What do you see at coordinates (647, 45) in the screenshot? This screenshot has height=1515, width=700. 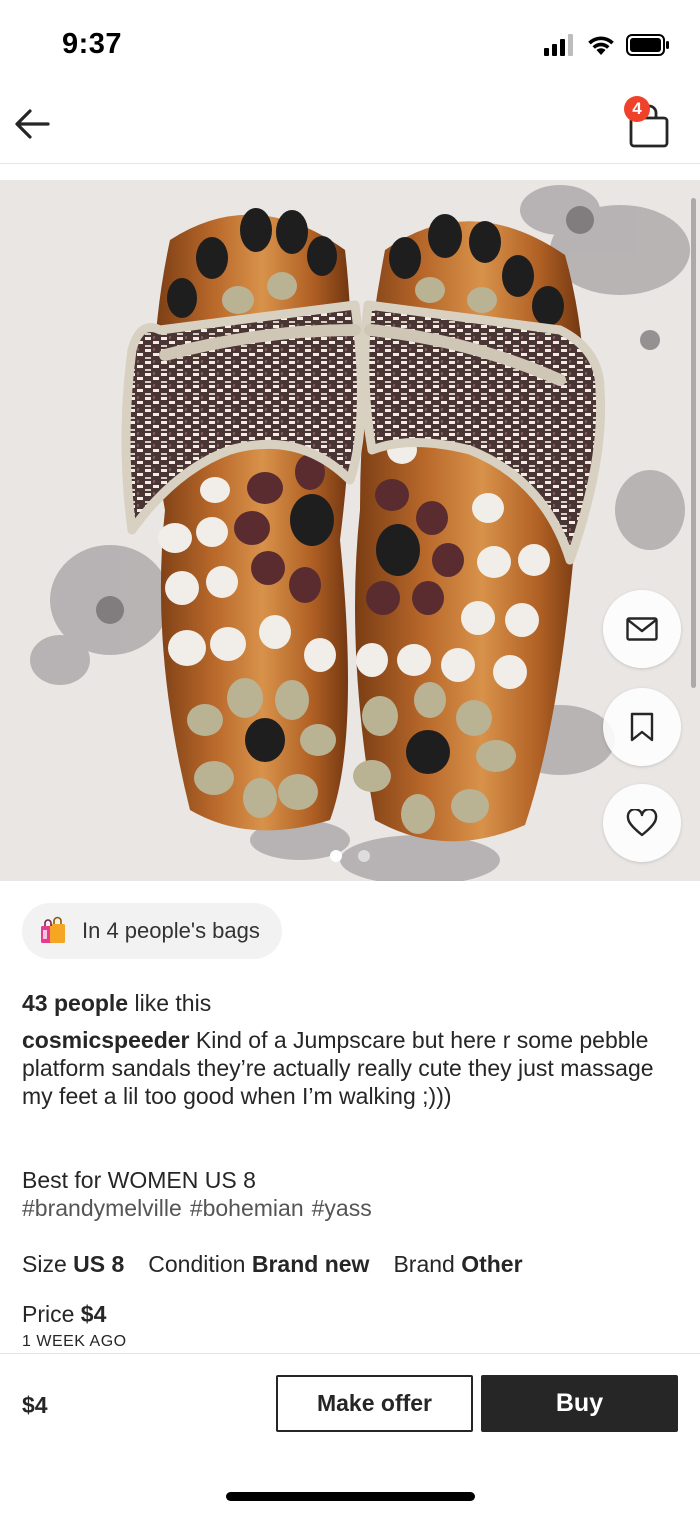 I see `battery-icon` at bounding box center [647, 45].